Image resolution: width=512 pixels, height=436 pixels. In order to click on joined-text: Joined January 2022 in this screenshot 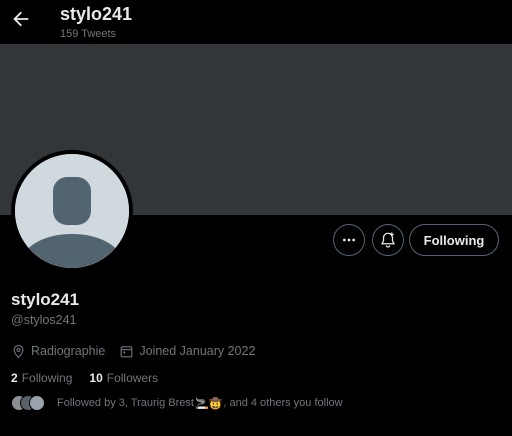, I will do `click(197, 351)`.